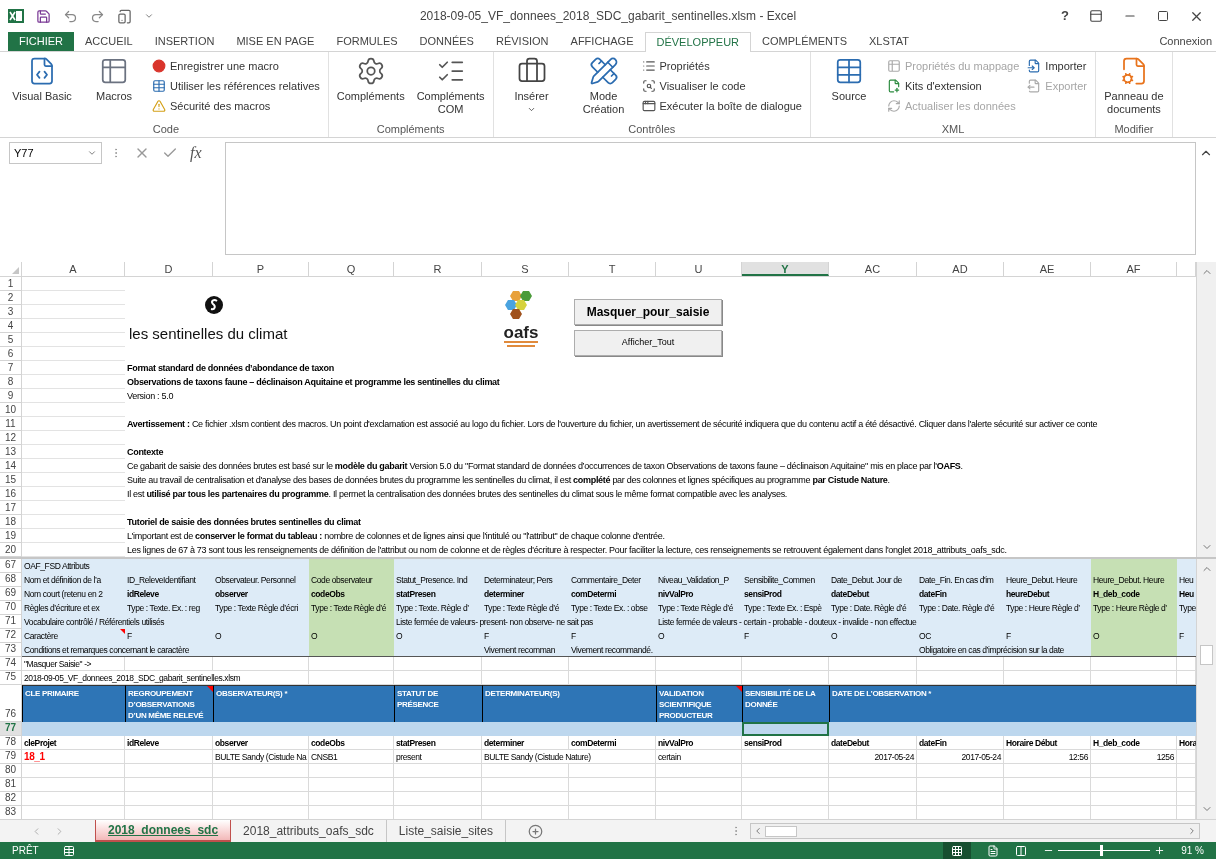 The width and height of the screenshot is (1216, 859). I want to click on table-cell: Liste fermée de valeurs- present- non observe- ne sait pas, so click(525, 622).